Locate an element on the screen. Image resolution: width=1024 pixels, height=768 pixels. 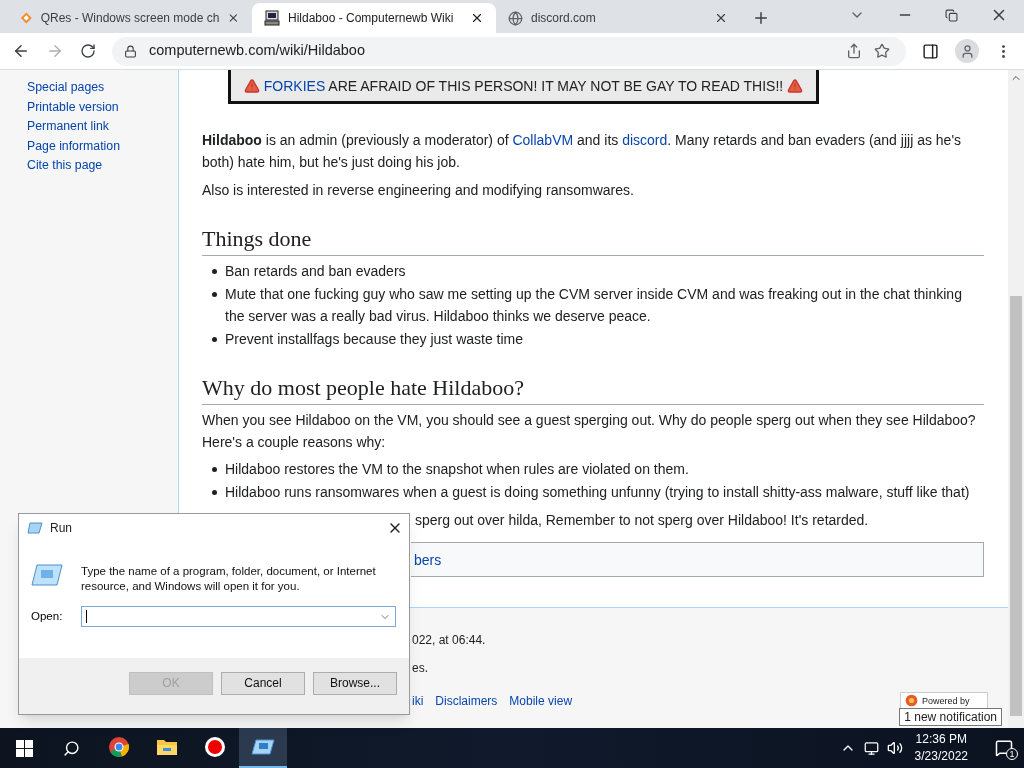
notification-icon is located at coordinates (1004, 748).